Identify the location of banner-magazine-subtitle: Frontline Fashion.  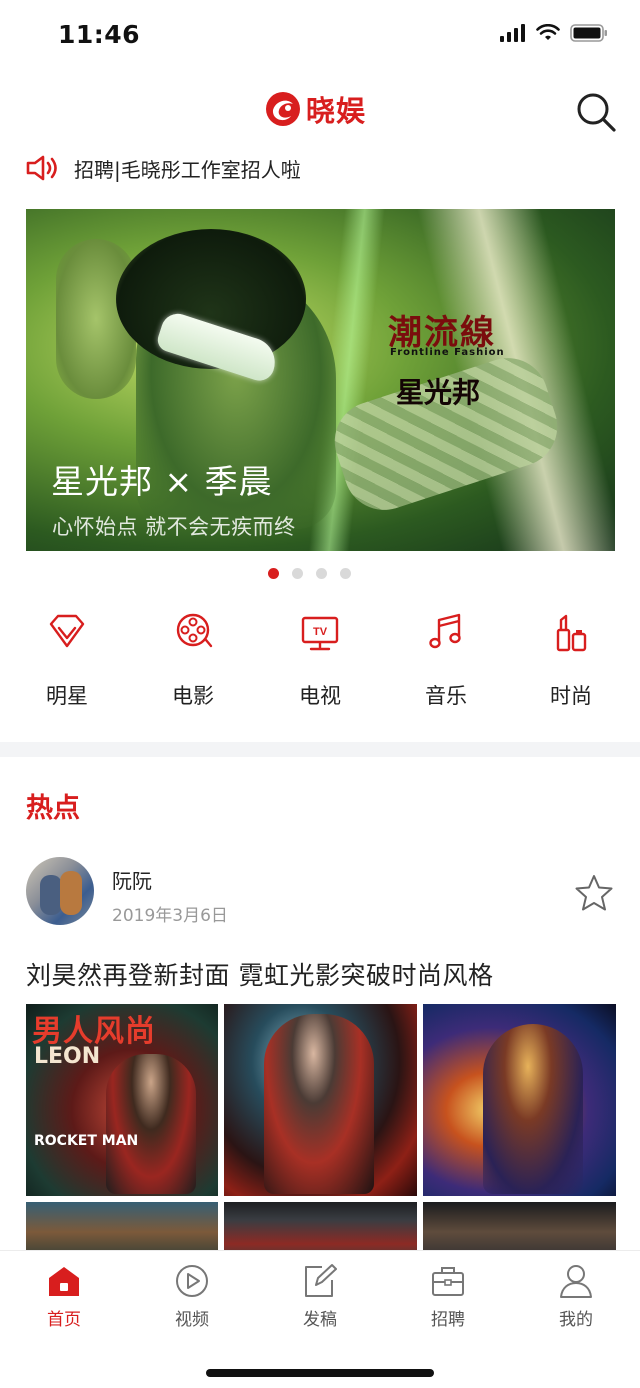
(447, 352).